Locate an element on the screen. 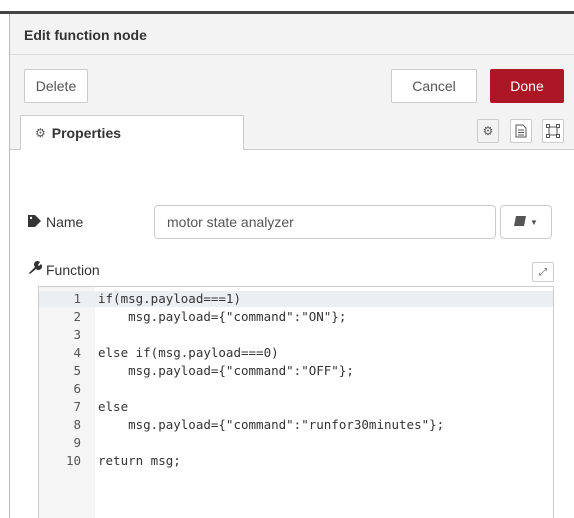 This screenshot has height=518, width=574. expand-editor-button: ⤢ is located at coordinates (543, 272).